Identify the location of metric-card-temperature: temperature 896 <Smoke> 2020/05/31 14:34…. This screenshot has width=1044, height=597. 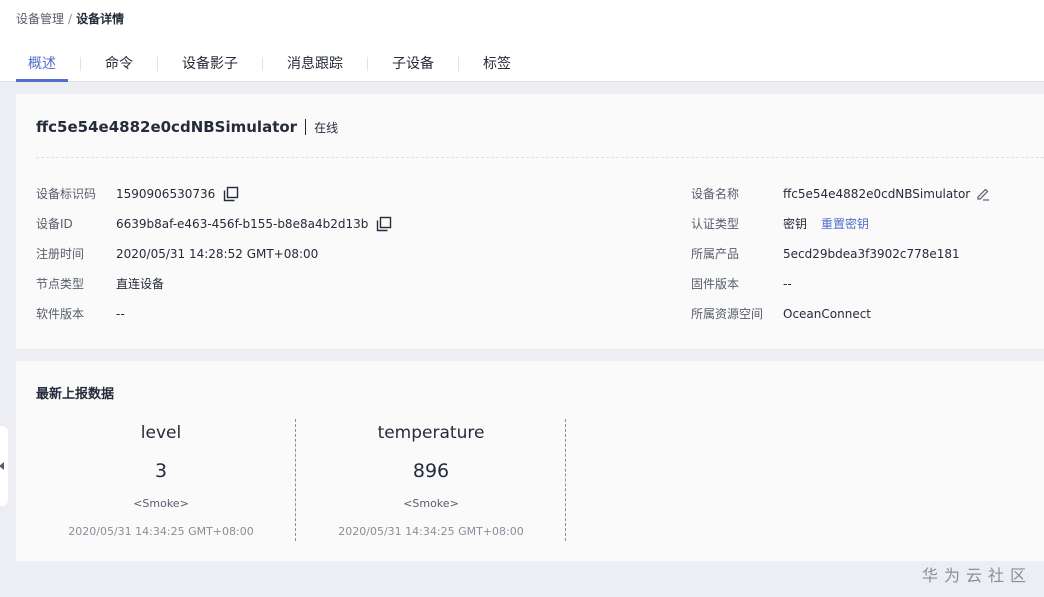
(431, 480).